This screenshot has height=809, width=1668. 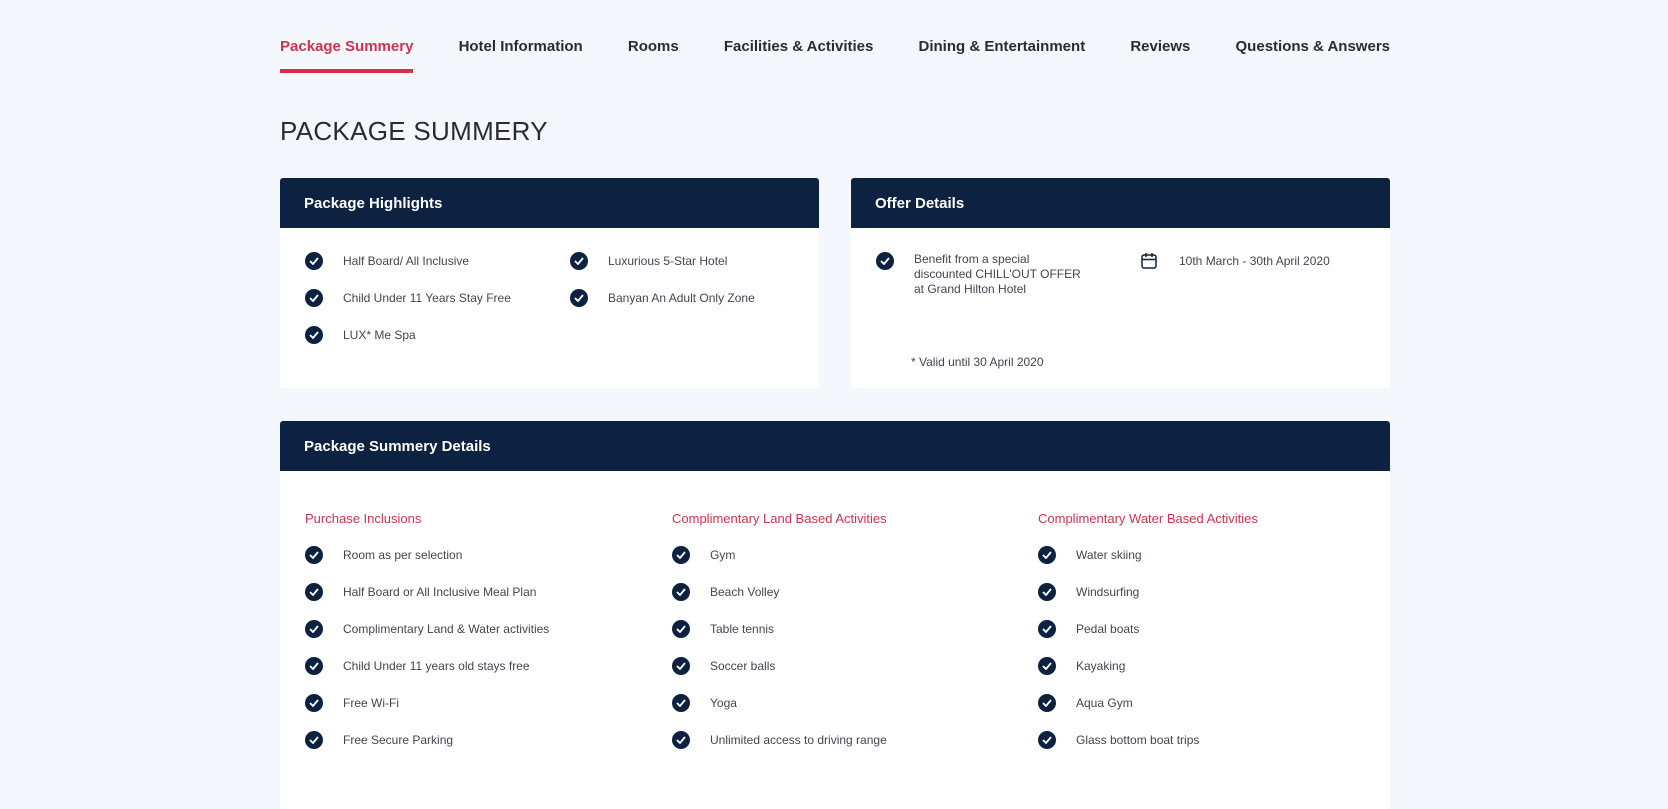 I want to click on highlight-item: Half Board/ All Inclusive, so click(x=387, y=261).